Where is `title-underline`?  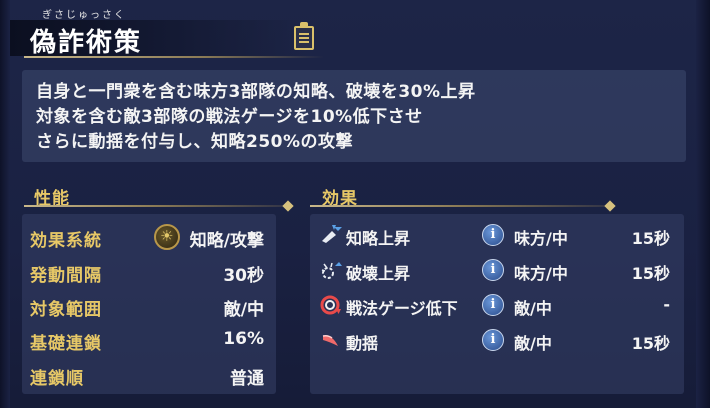 title-underline is located at coordinates (174, 57).